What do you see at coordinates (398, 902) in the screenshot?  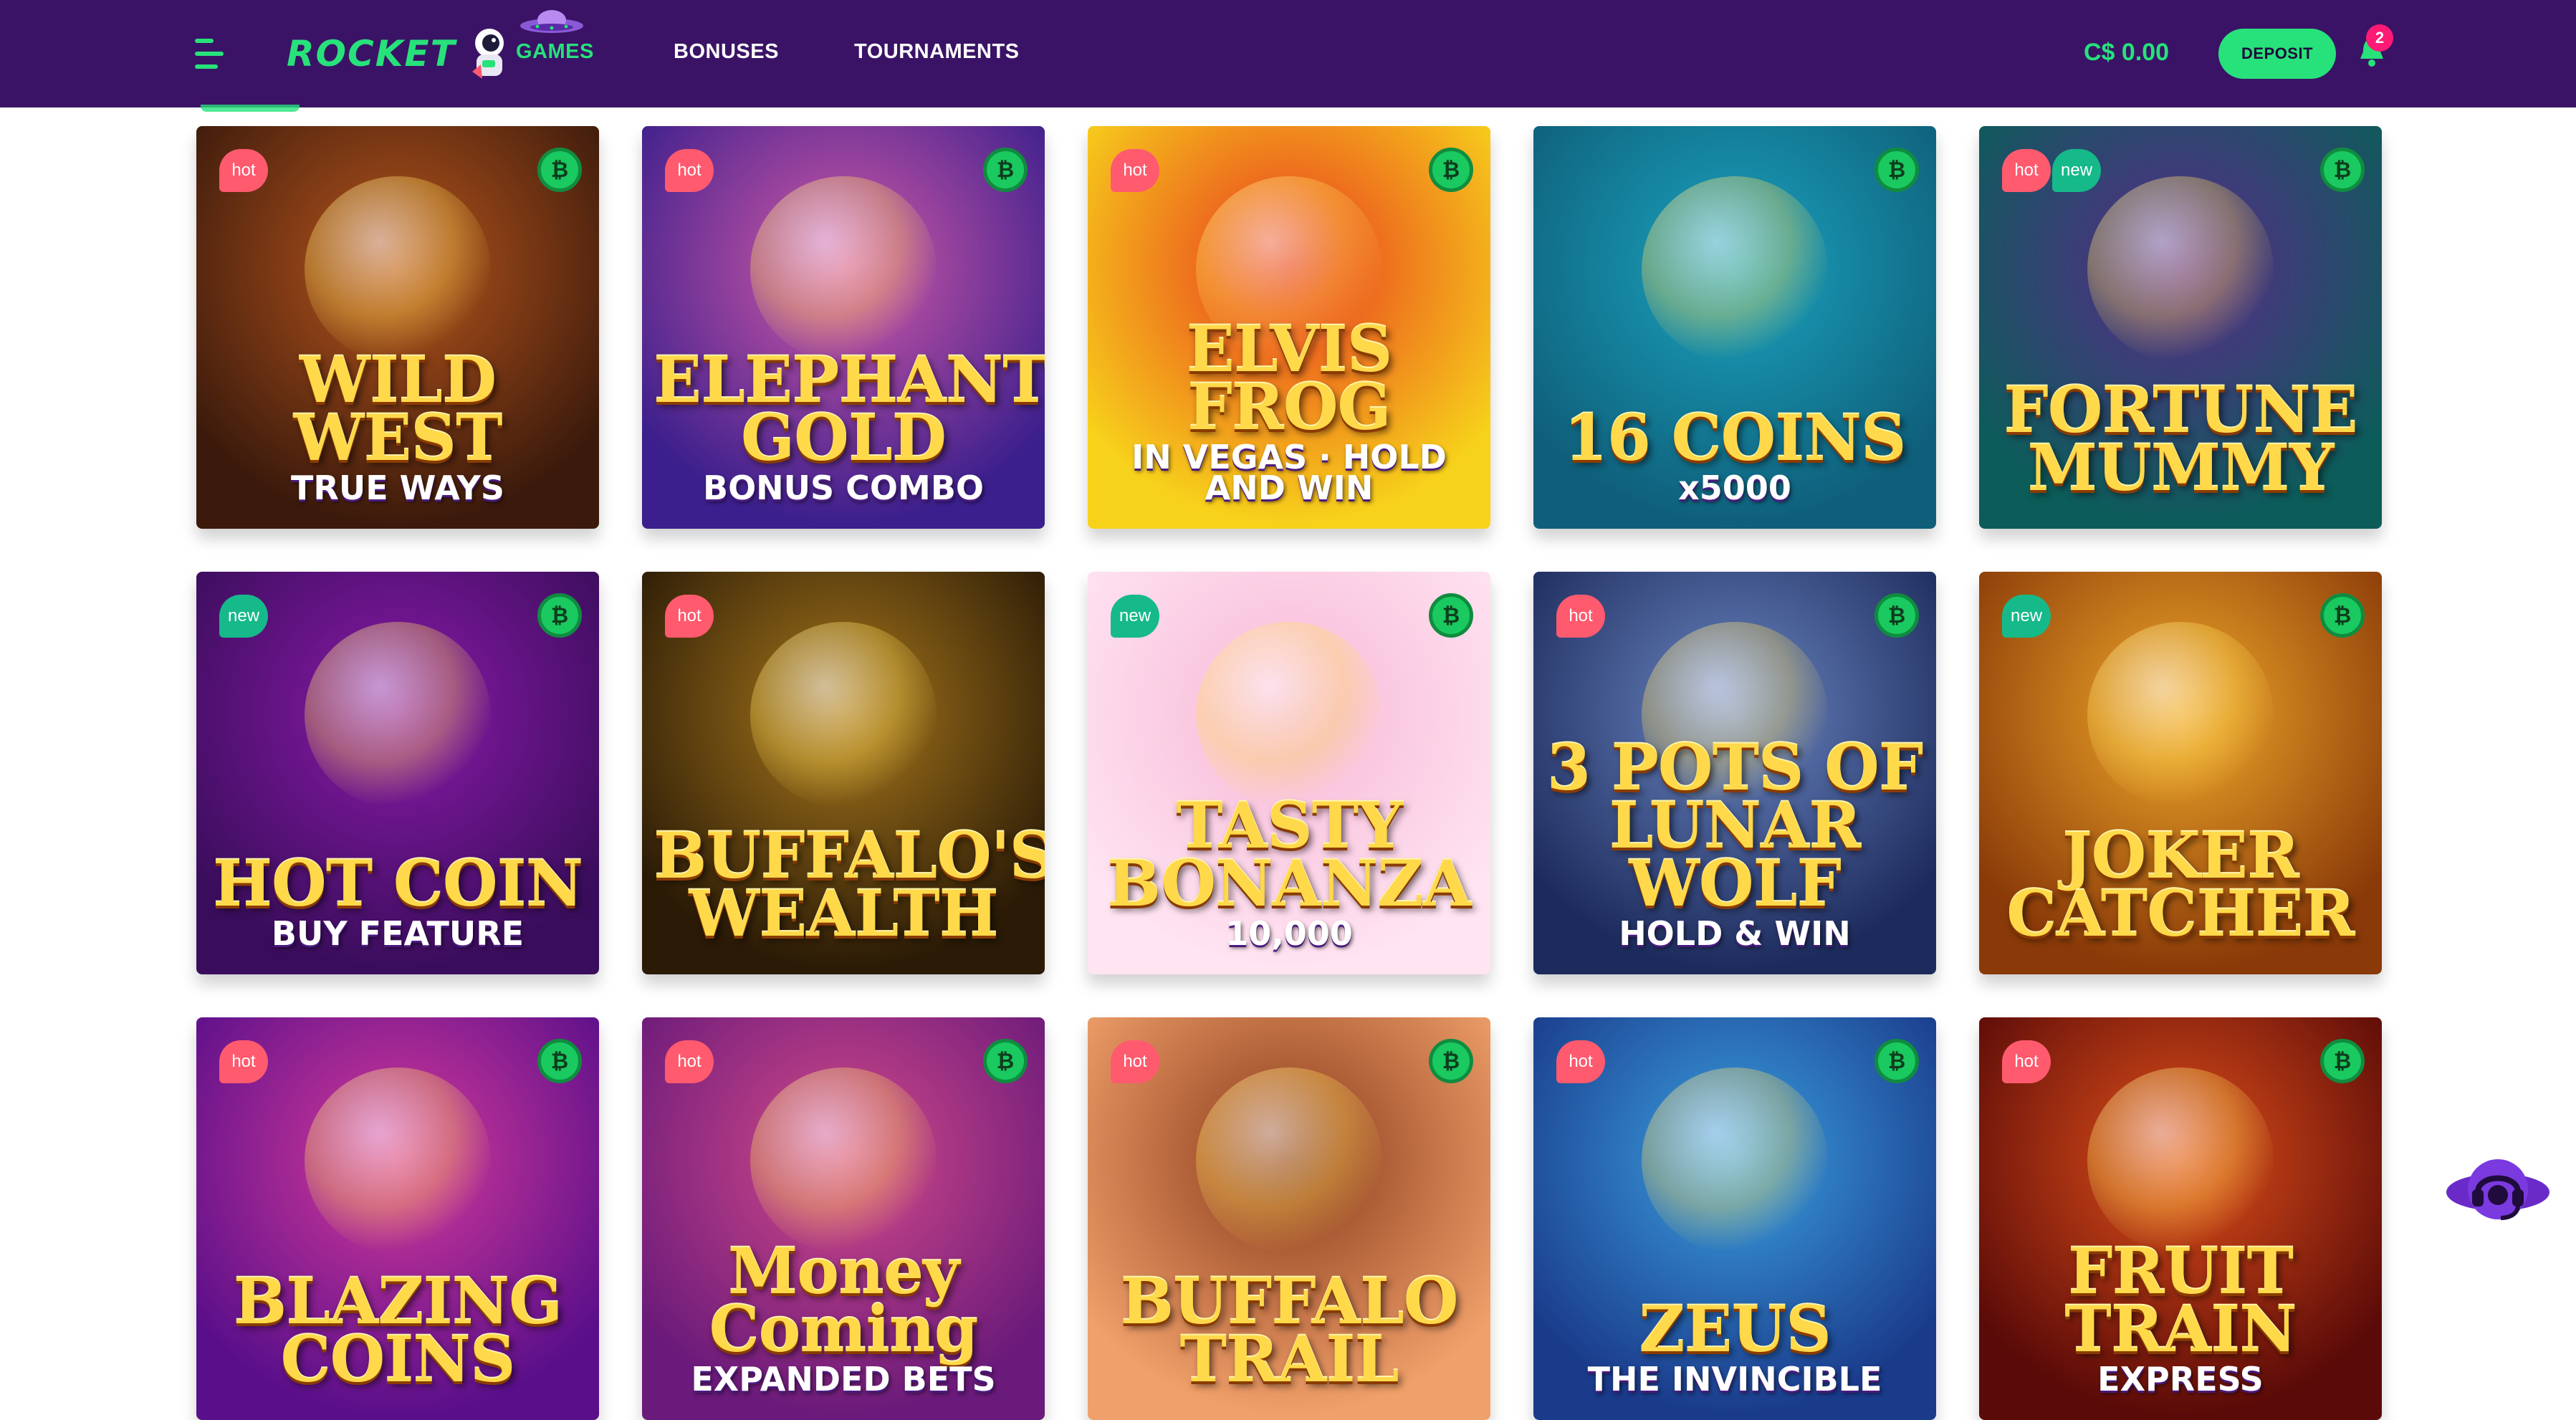 I see `game-title: HOT COIN BUY FEATURE` at bounding box center [398, 902].